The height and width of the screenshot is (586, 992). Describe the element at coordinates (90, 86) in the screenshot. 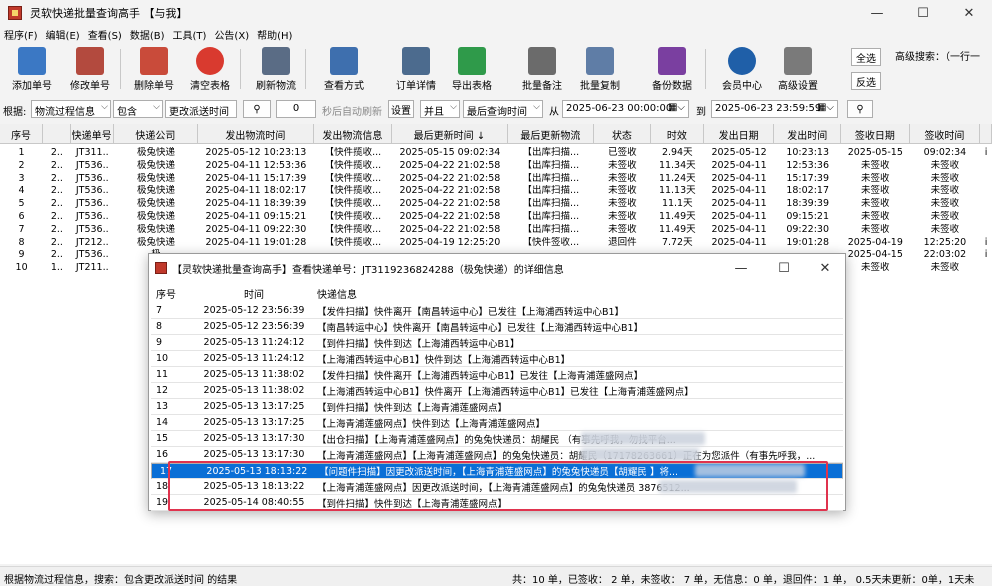

I see `toolbar-label: 修改单号` at that location.